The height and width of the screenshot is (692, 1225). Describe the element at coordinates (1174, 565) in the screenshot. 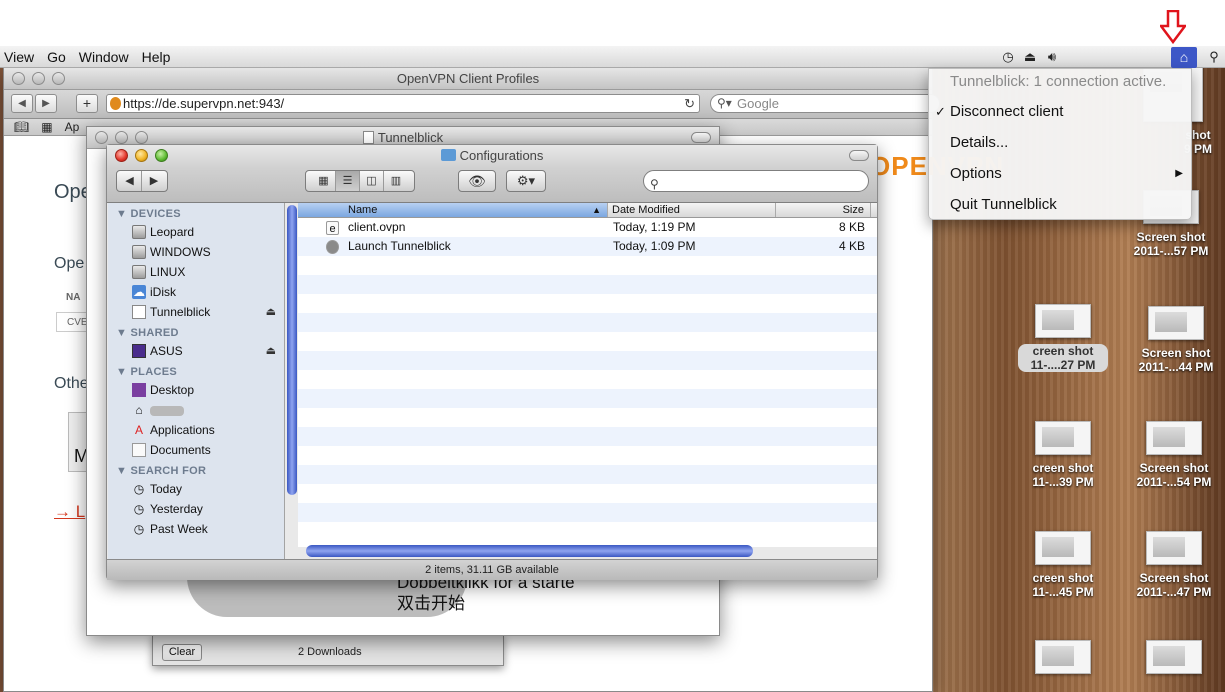

I see `desktop-icon: Screen shot 2011-...47 PM` at that location.